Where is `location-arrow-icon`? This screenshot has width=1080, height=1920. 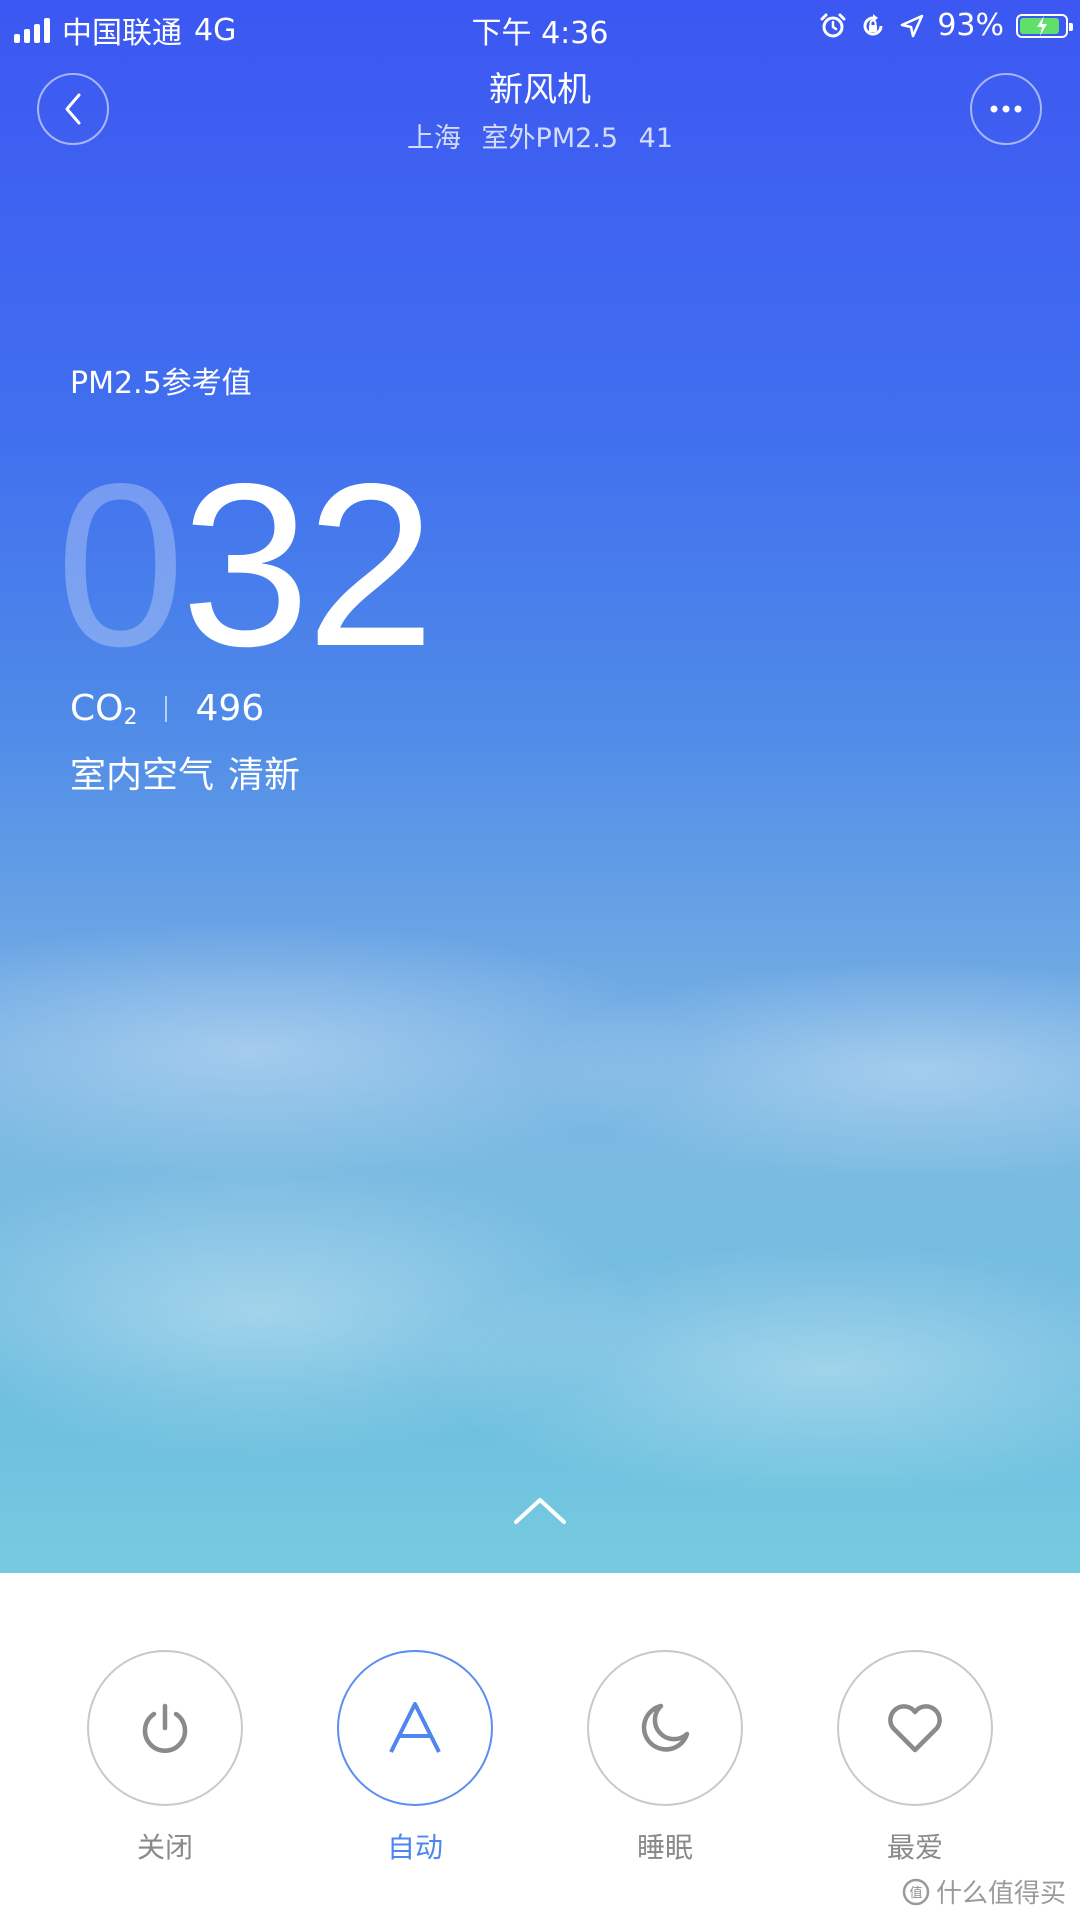
location-arrow-icon is located at coordinates (912, 25).